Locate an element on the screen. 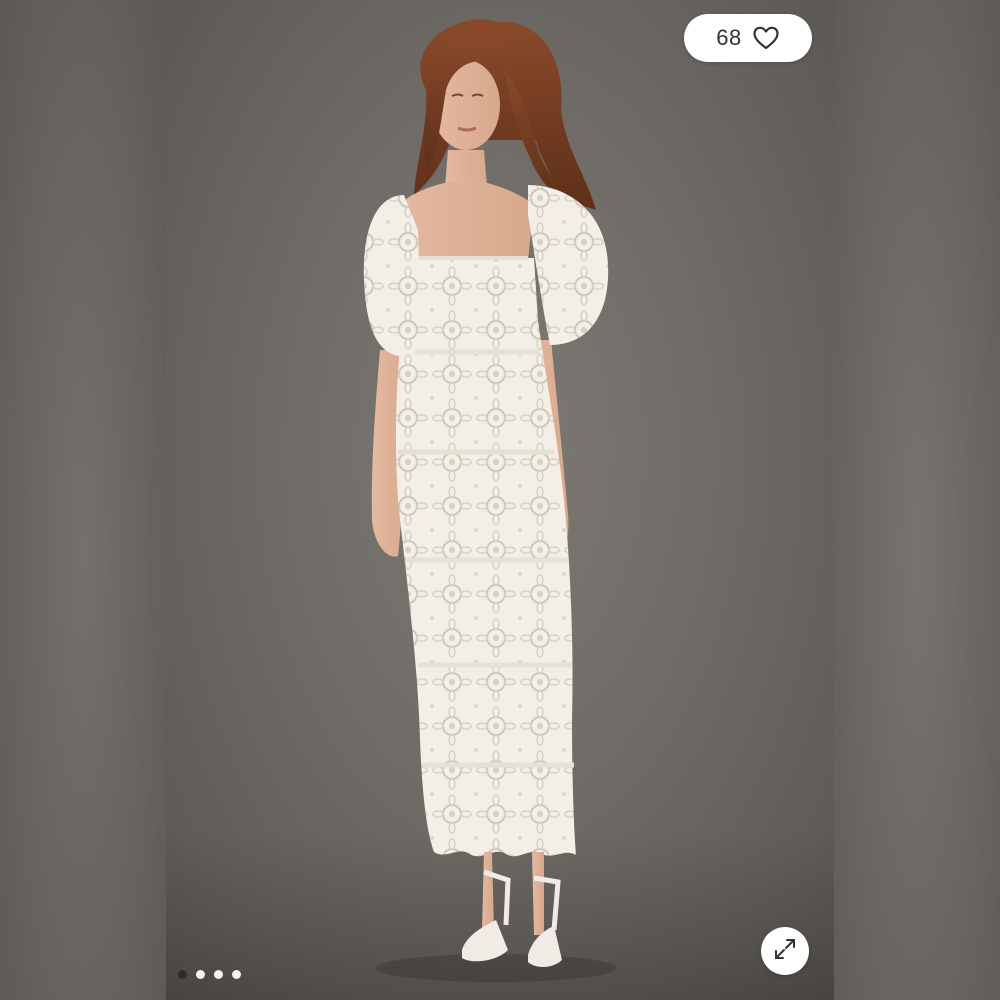 The height and width of the screenshot is (1000, 1000). fullscreen-expand-button is located at coordinates (785, 951).